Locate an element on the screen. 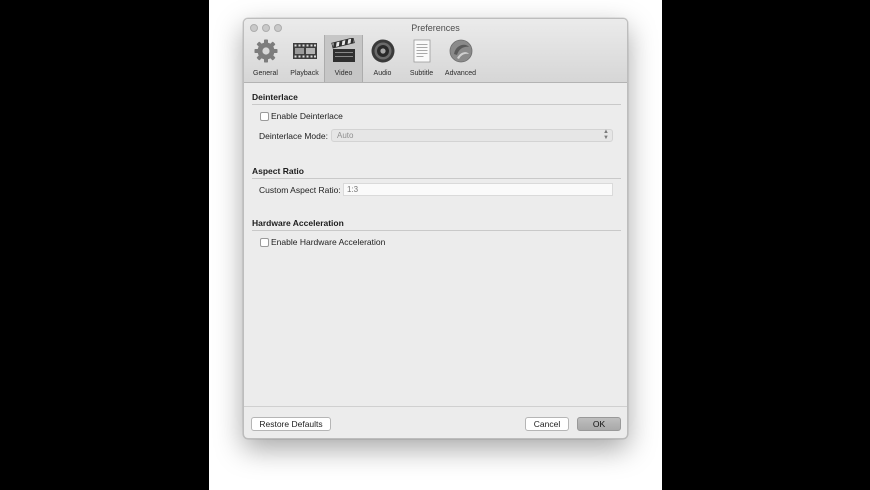 Image resolution: width=870 pixels, height=490 pixels. cancel-button: Cancel is located at coordinates (547, 424).